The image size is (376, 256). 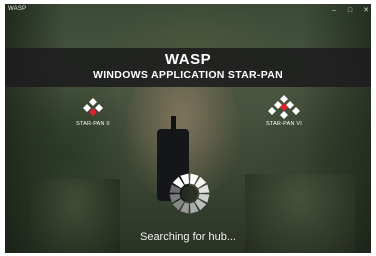 I want to click on device-label: STAR-PAN II, so click(x=93, y=124).